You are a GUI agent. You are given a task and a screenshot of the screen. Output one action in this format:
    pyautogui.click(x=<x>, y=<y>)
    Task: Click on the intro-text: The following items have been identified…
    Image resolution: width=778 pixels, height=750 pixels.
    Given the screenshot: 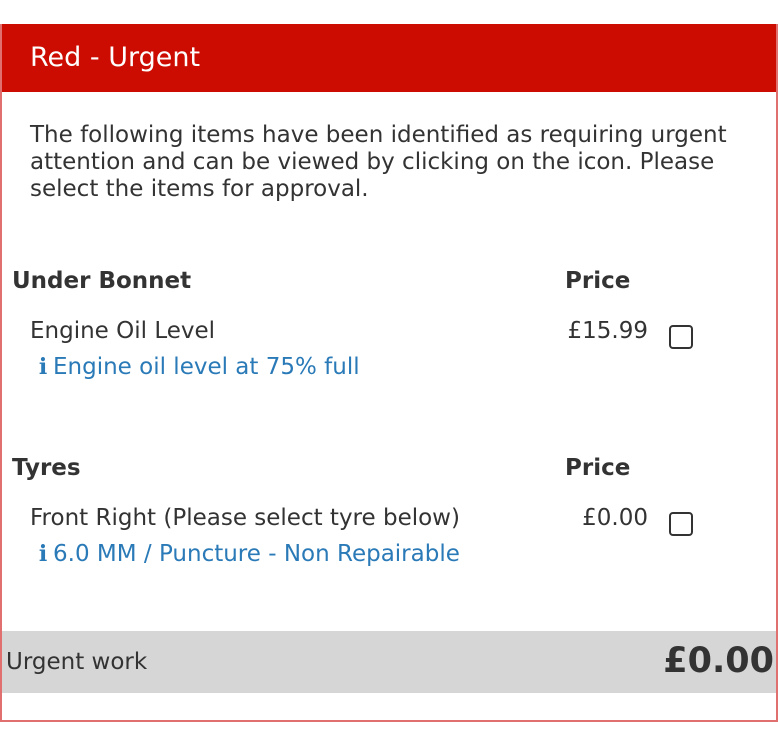 What is the action you would take?
    pyautogui.click(x=378, y=162)
    